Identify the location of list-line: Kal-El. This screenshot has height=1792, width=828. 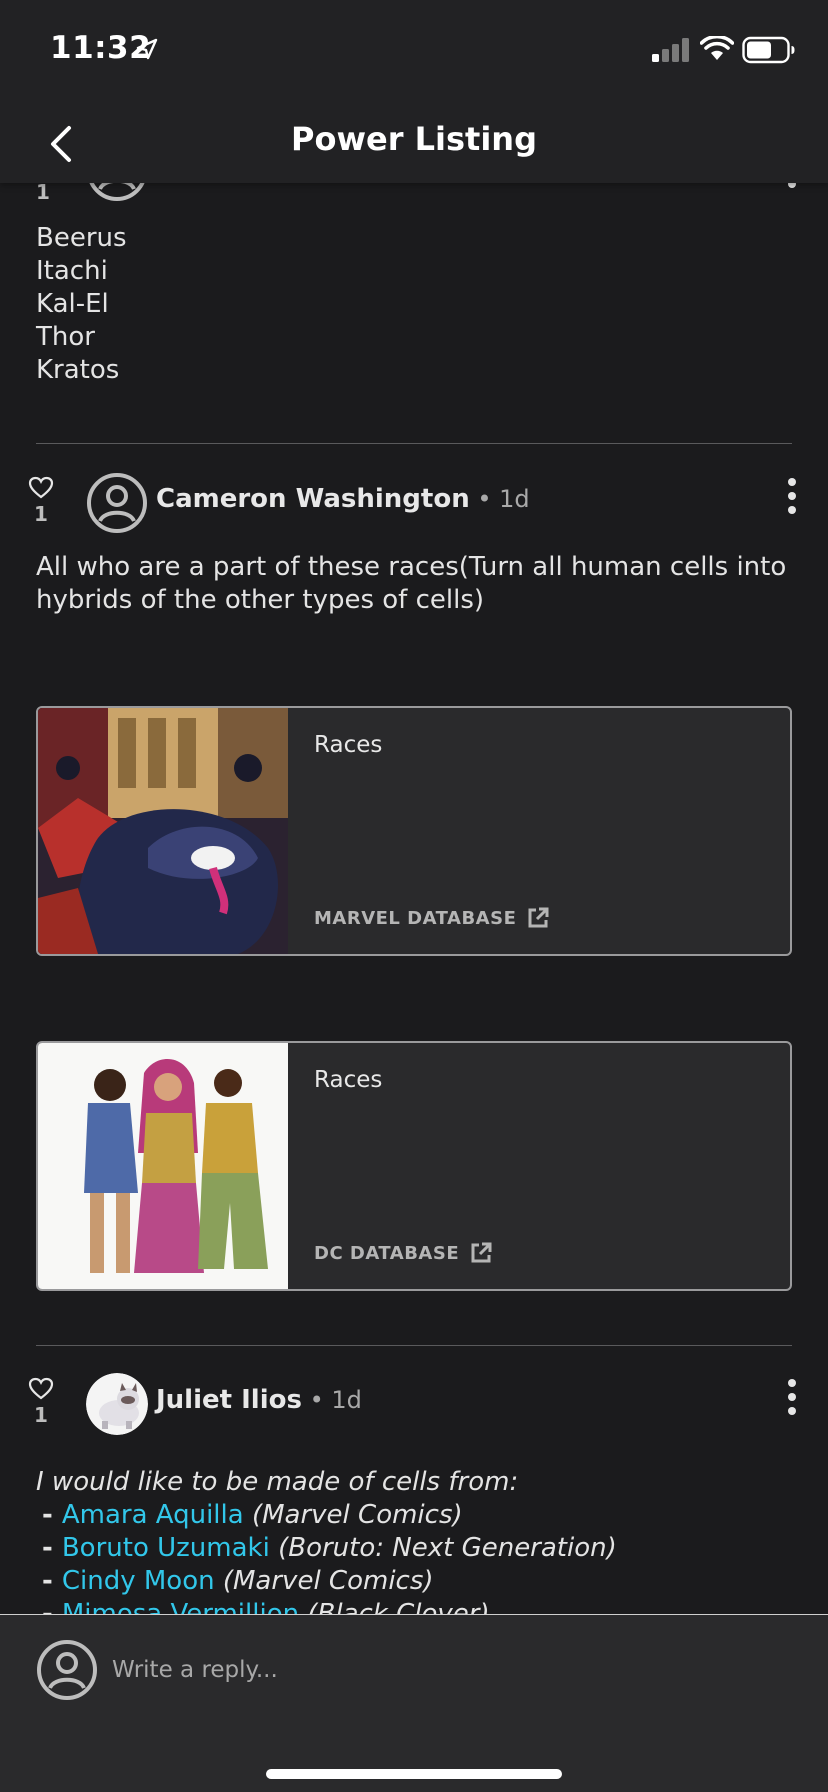
(72, 304).